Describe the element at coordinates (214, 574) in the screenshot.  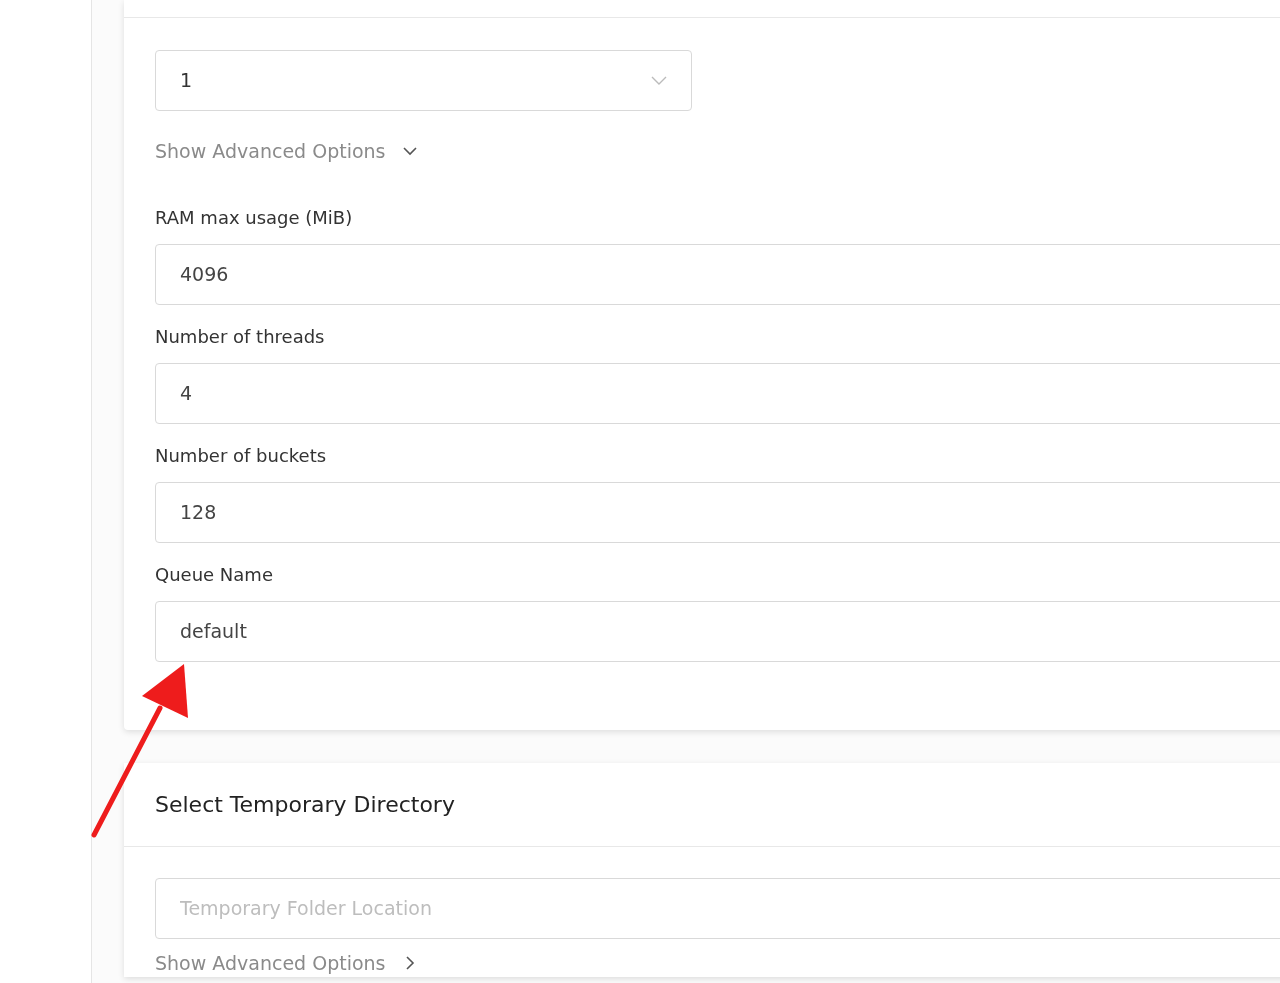
I see `field-label: Queue Name` at that location.